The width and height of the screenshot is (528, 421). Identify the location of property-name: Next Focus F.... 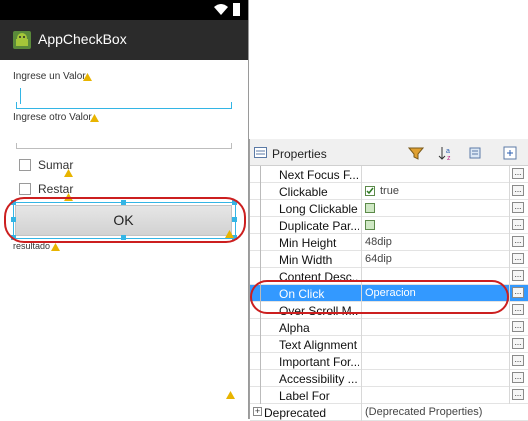
(319, 175).